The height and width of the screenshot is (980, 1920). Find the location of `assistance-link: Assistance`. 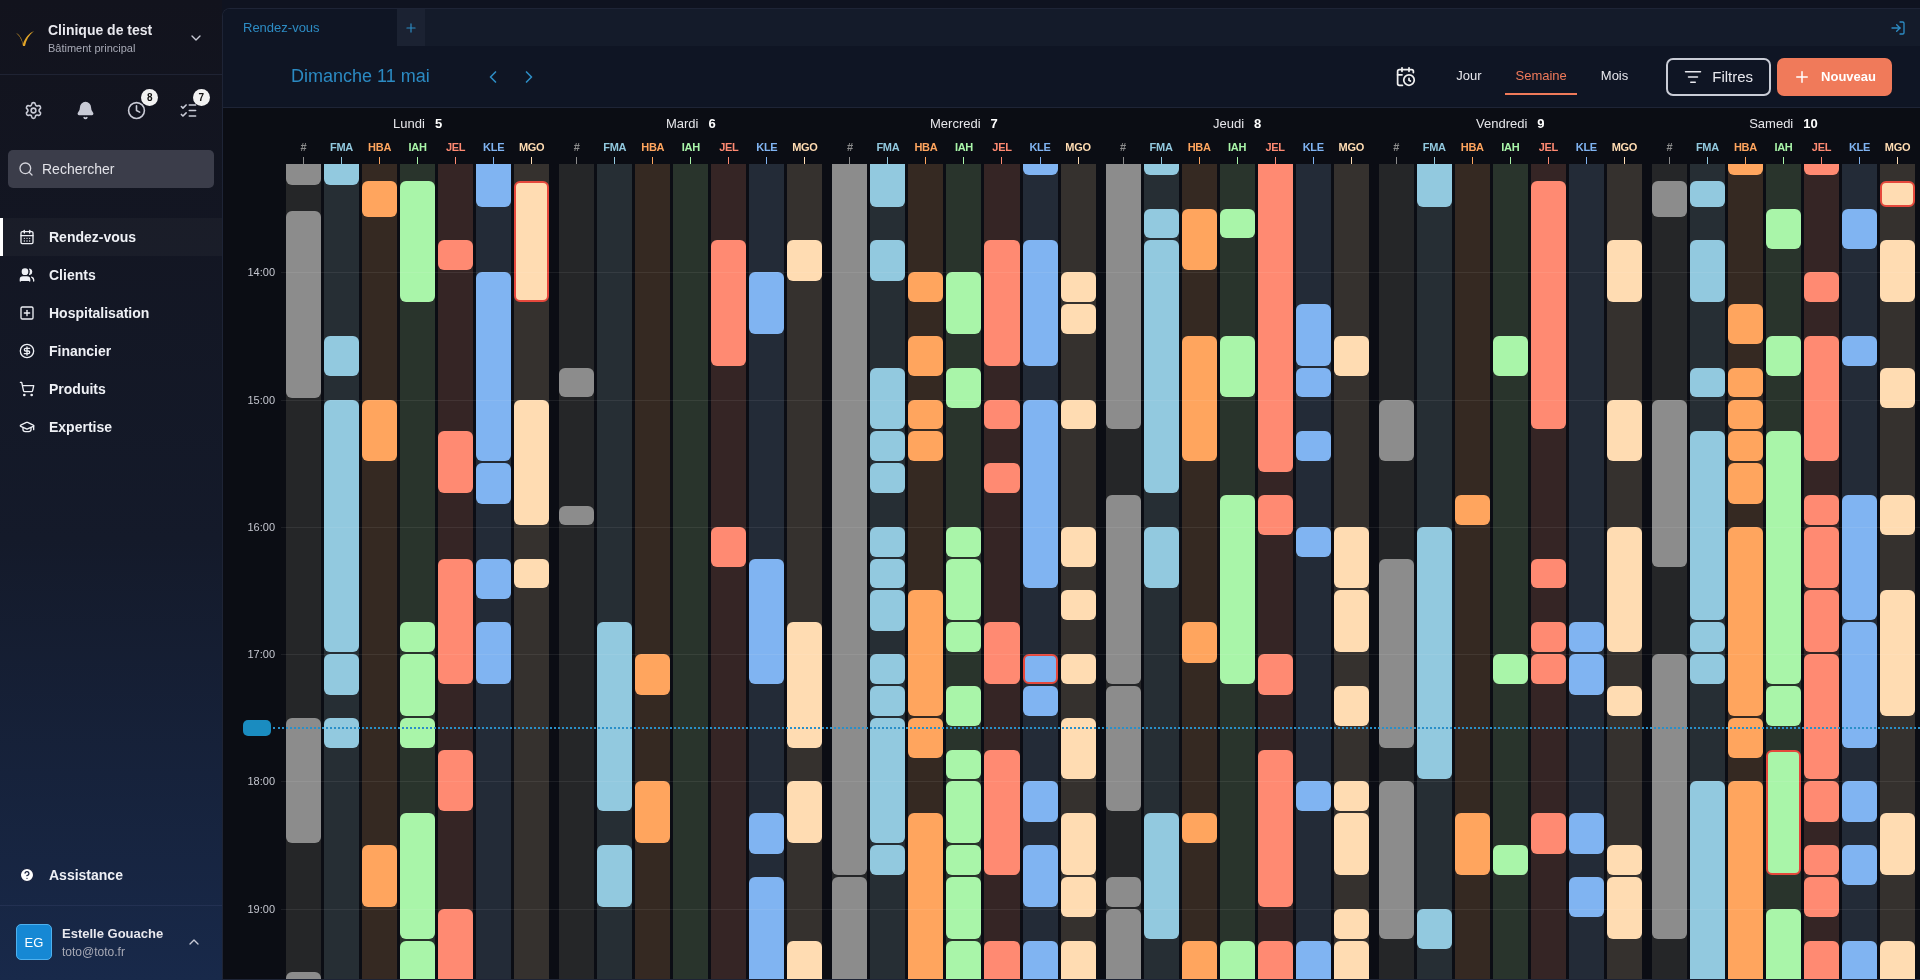

assistance-link: Assistance is located at coordinates (111, 886).